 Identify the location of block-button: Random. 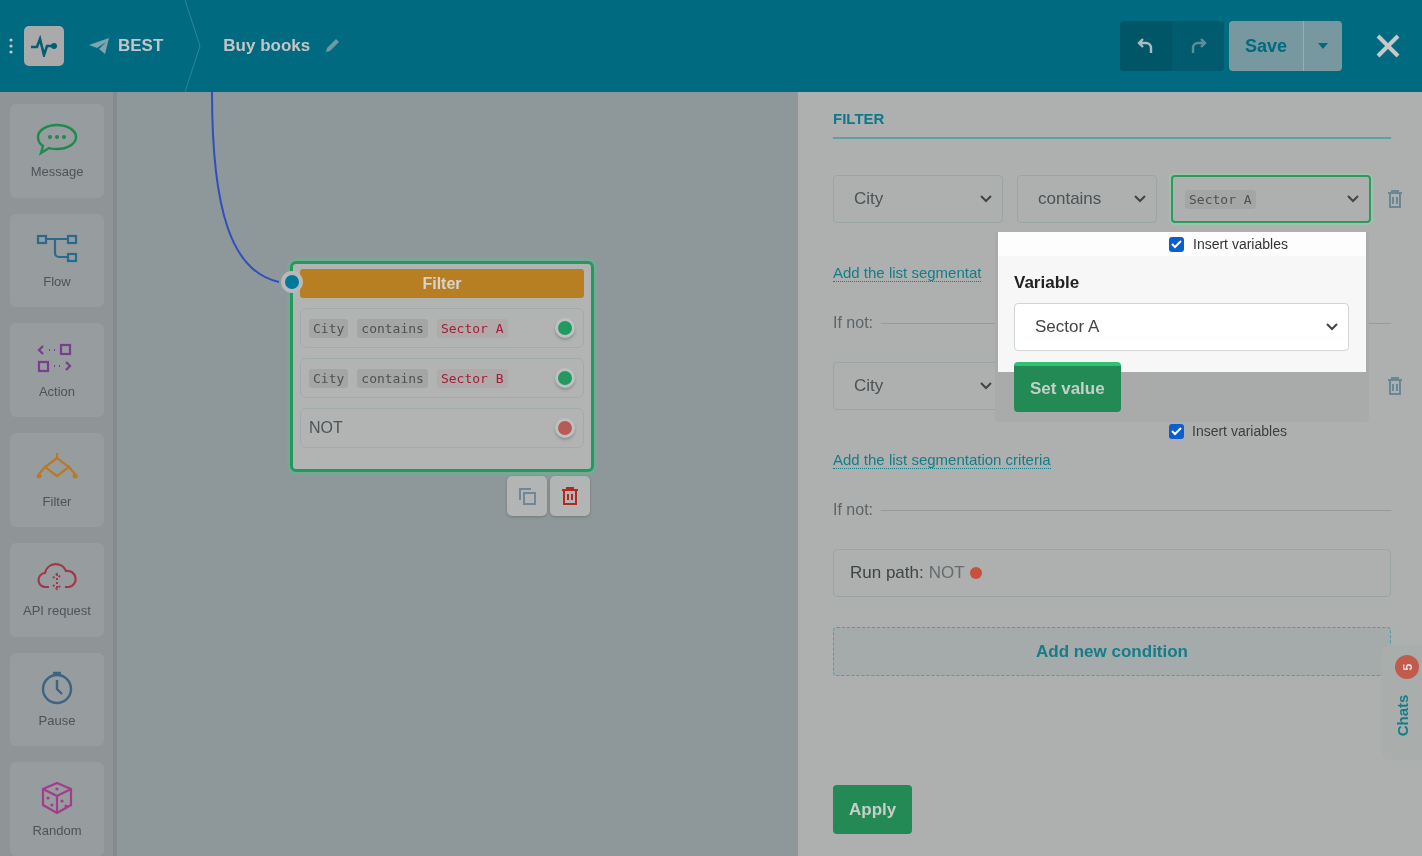
(57, 809).